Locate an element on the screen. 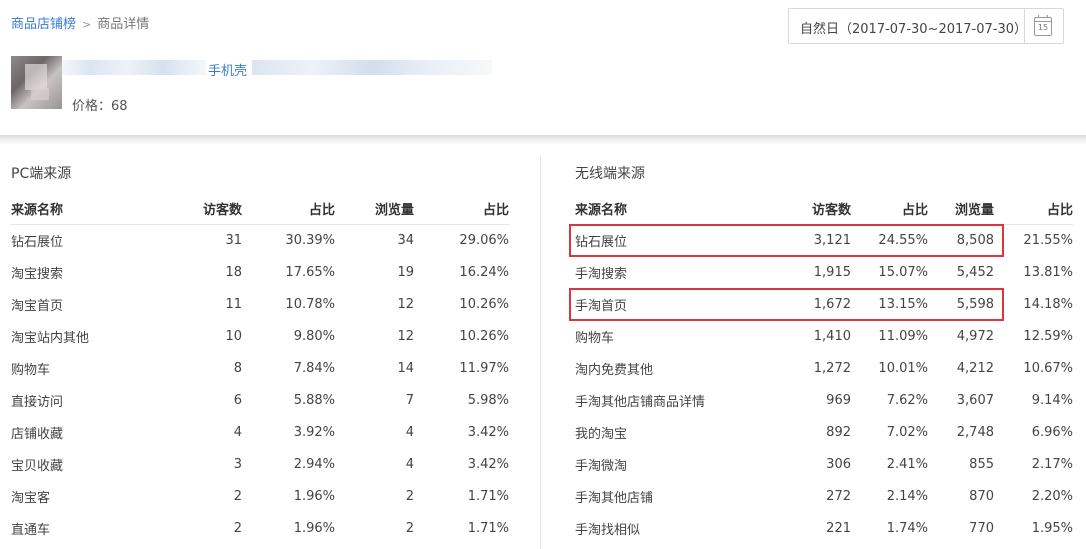 The width and height of the screenshot is (1086, 549). metric-cell: 11.09% is located at coordinates (903, 336).